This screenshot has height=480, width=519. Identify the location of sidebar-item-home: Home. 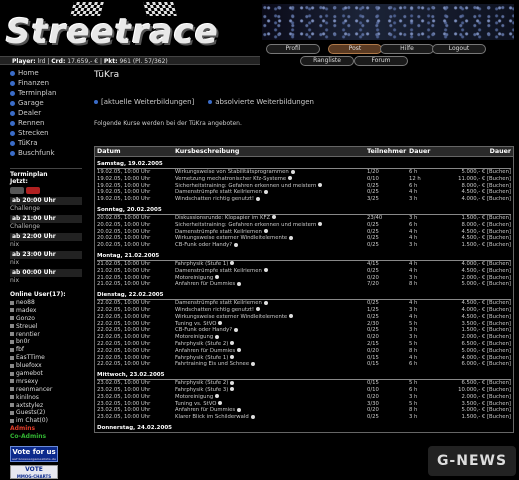
(46, 73).